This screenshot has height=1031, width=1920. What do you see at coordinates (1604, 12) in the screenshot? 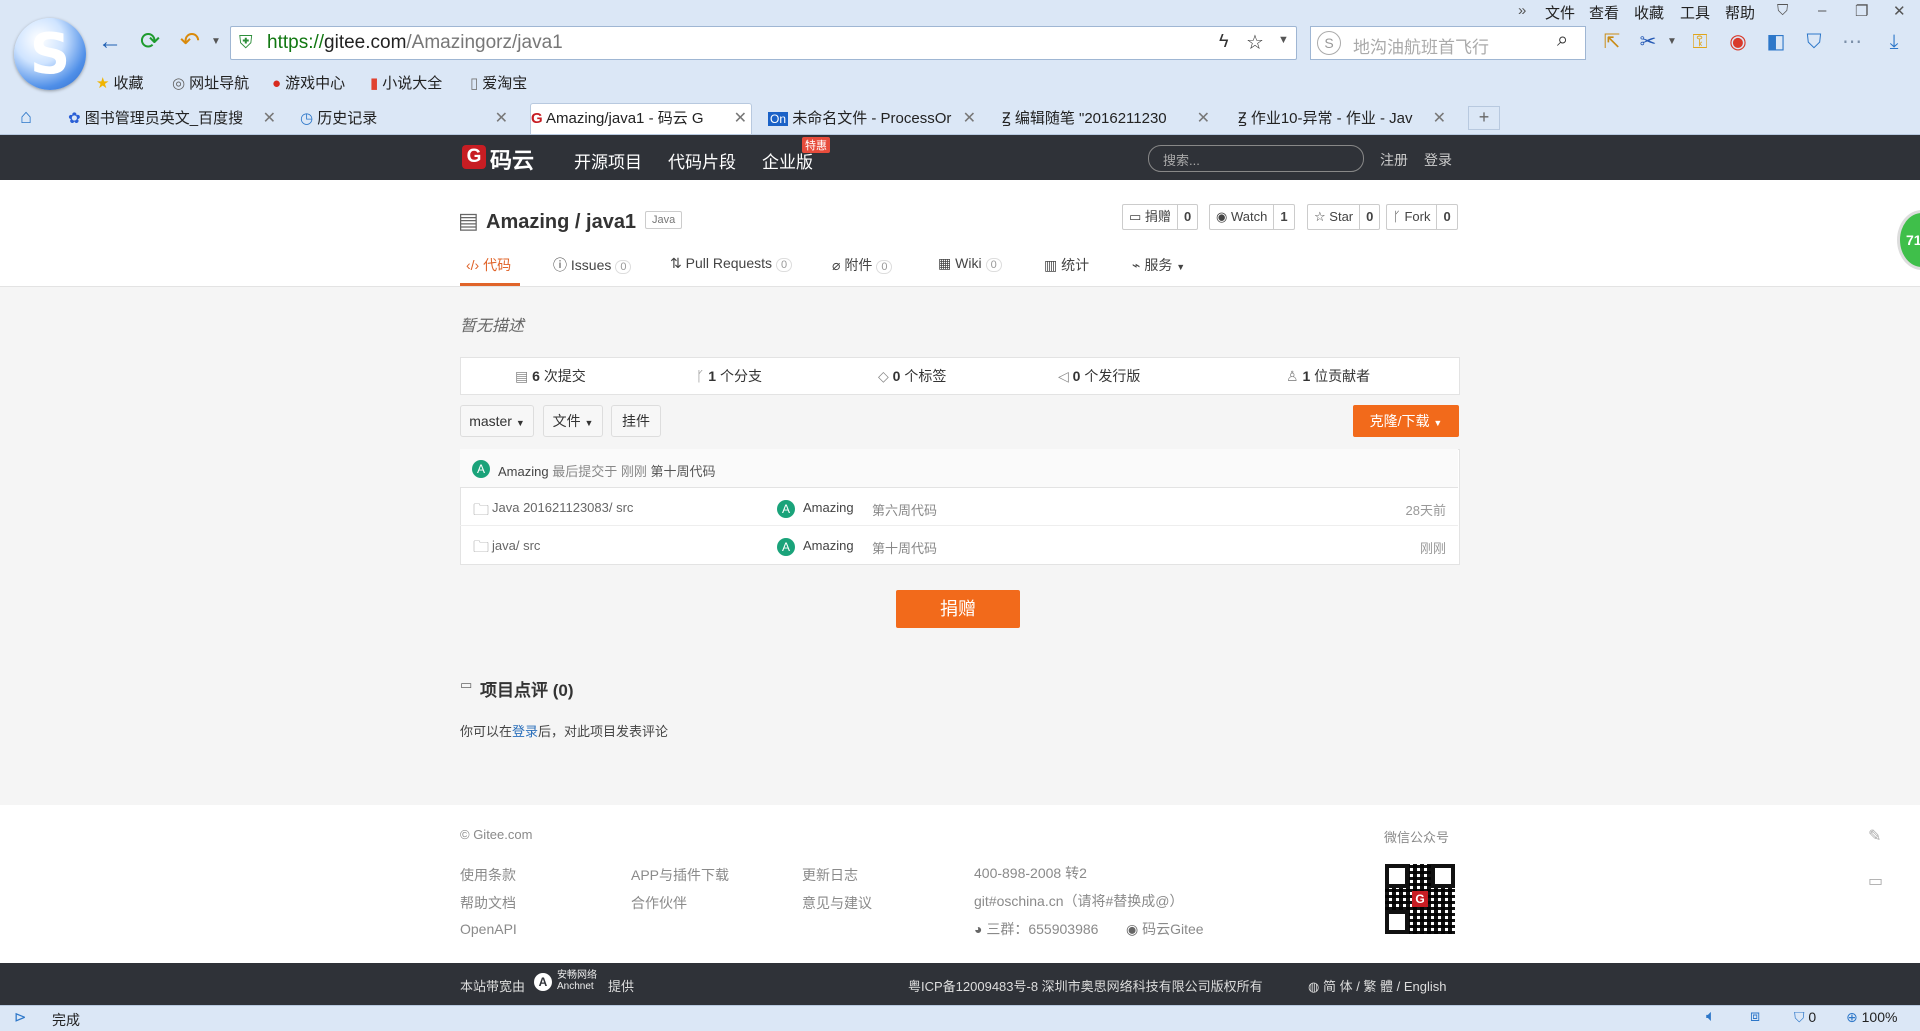
I see `menu-view: 查看` at bounding box center [1604, 12].